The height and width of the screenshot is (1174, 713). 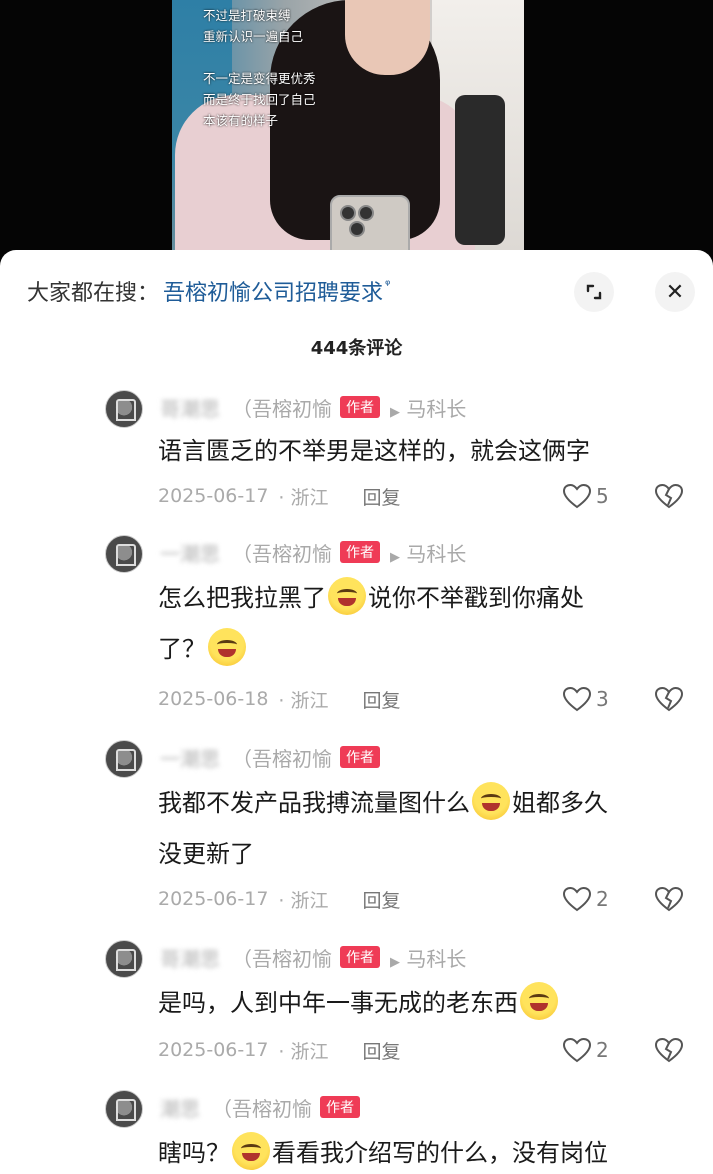 What do you see at coordinates (253, 36) in the screenshot?
I see `video-caption-line: 重新认识一遍自己` at bounding box center [253, 36].